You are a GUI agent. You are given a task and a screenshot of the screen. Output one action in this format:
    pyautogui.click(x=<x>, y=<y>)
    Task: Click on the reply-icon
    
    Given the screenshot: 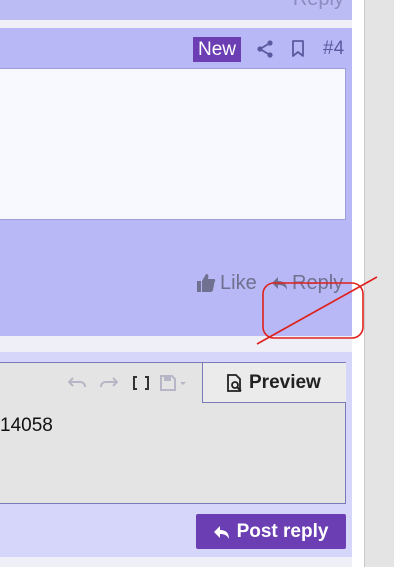 What is the action you would take?
    pyautogui.click(x=221, y=532)
    